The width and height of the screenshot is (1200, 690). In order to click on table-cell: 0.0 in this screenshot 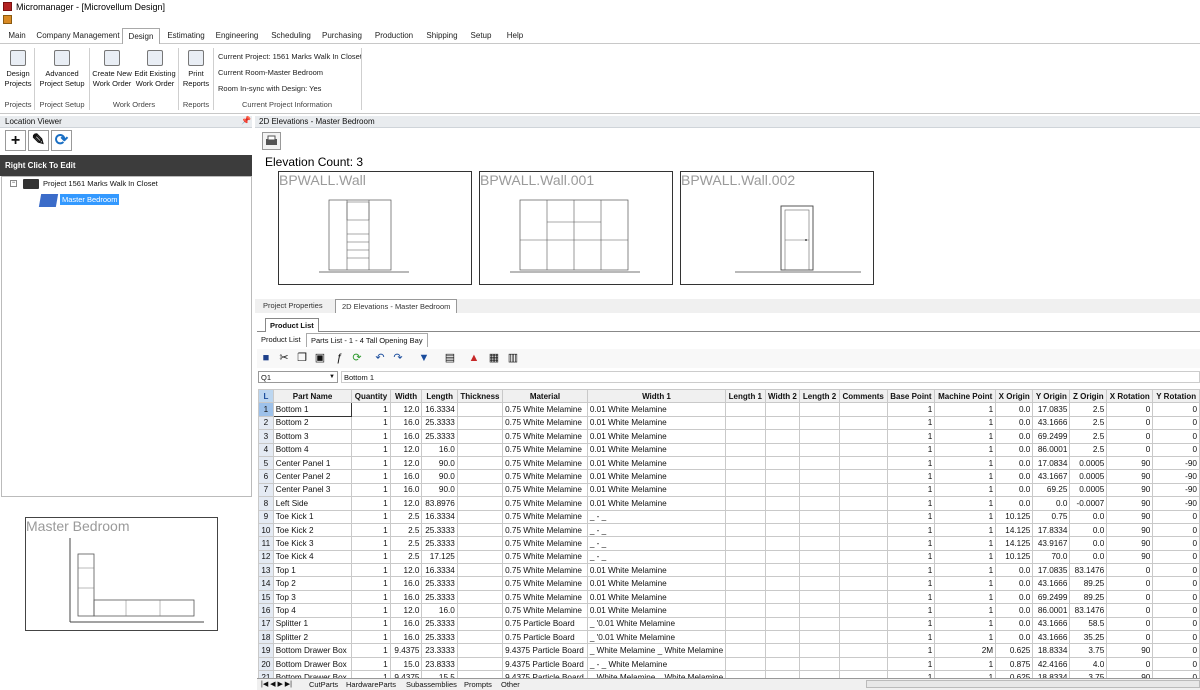, I will do `click(1014, 463)`.